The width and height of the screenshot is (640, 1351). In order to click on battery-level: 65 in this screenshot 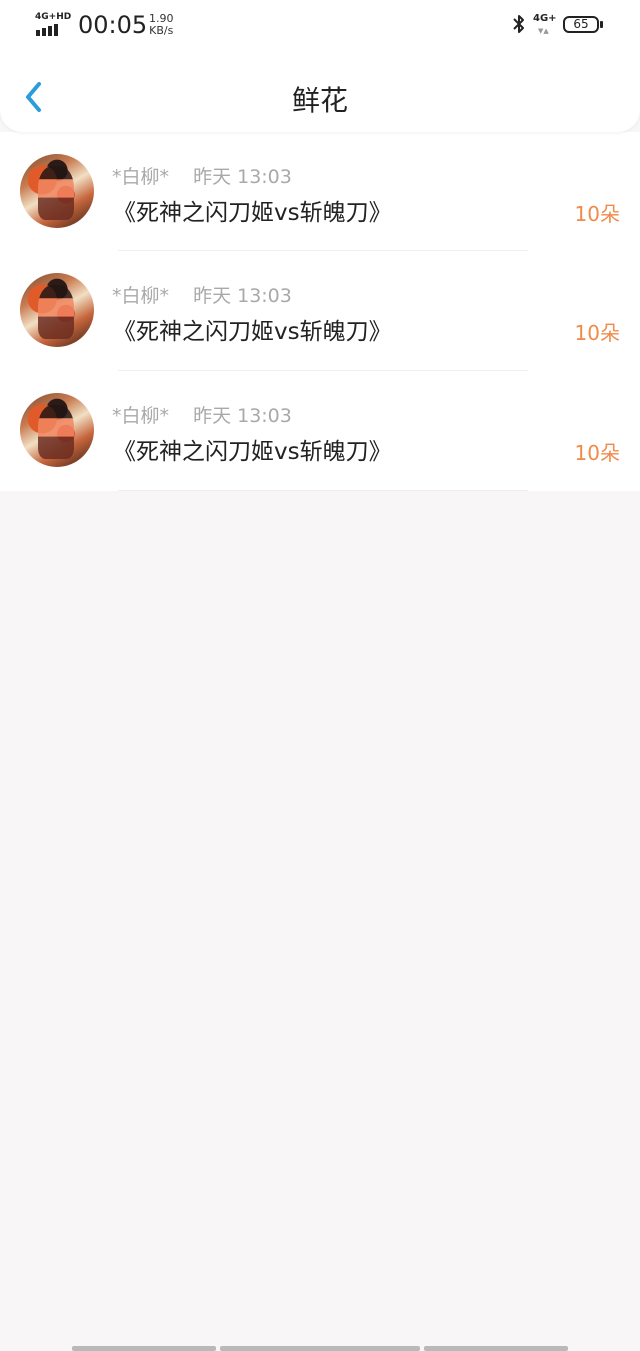, I will do `click(581, 24)`.